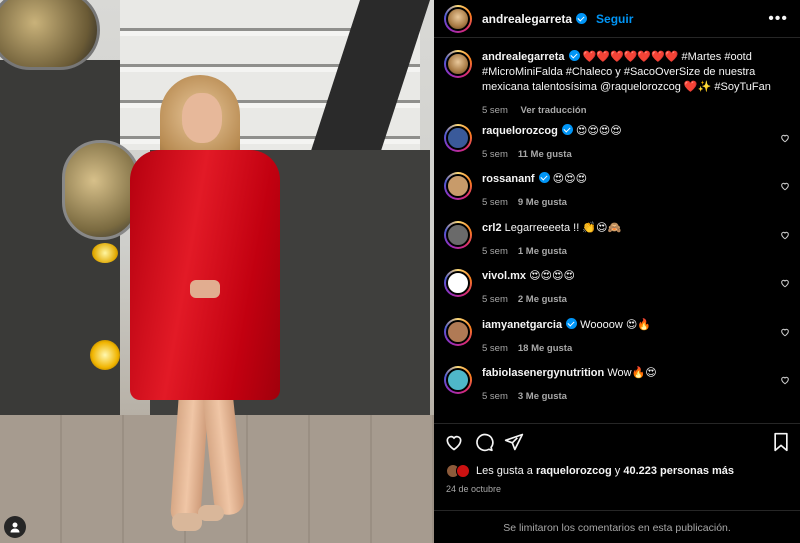  Describe the element at coordinates (508, 179) in the screenshot. I see `comment-username: rossananf` at that location.